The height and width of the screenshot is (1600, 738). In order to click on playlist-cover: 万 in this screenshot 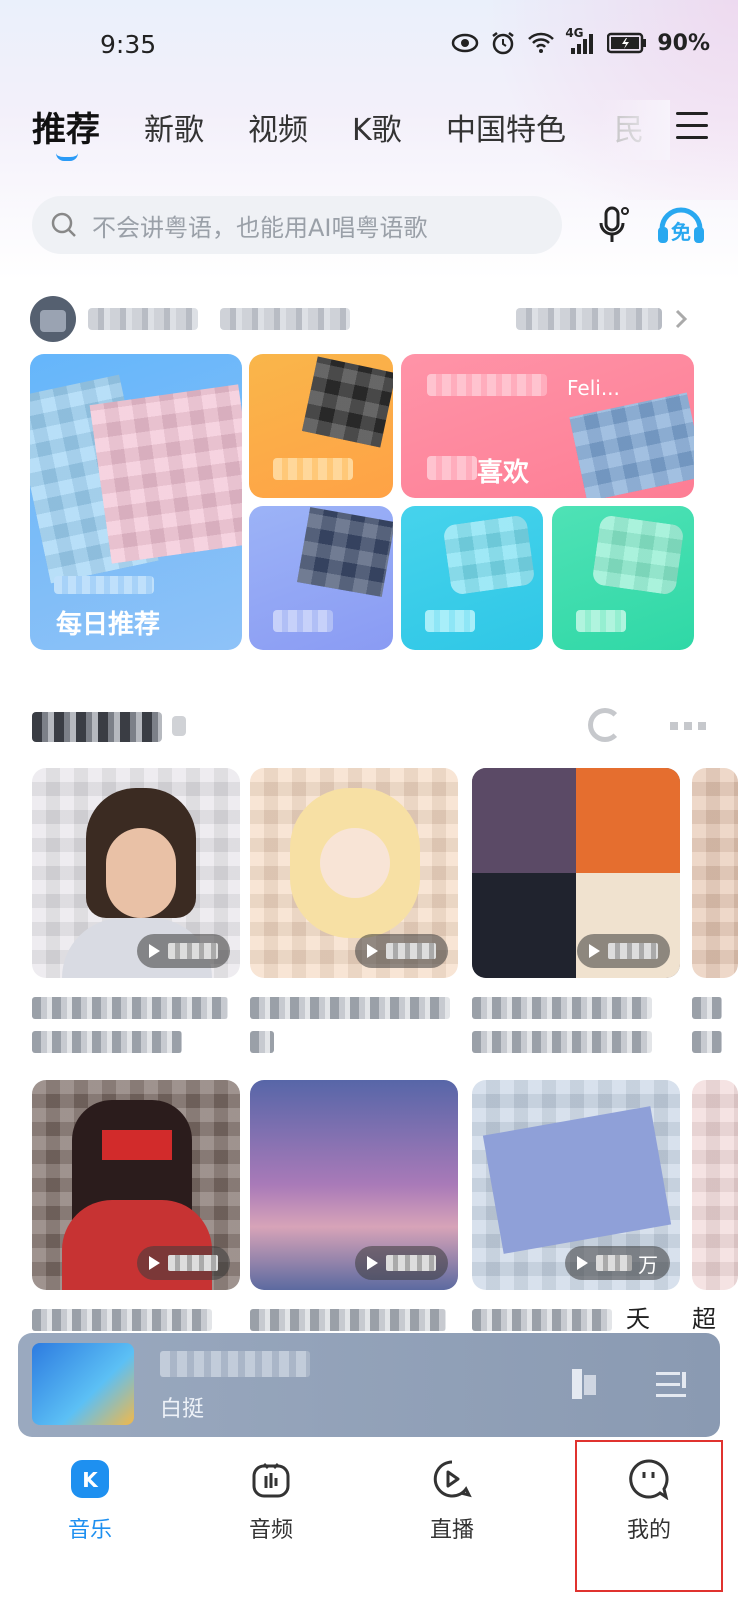, I will do `click(576, 1185)`.